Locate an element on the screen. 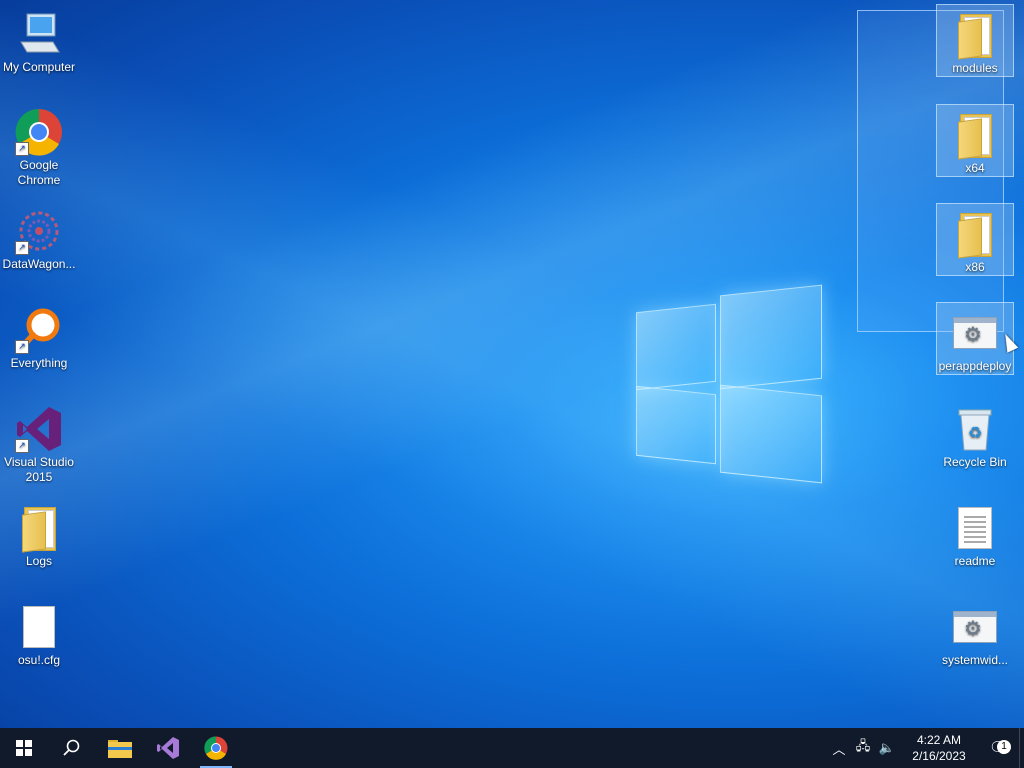 Image resolution: width=1024 pixels, height=768 pixels. chrome-icon: ↗ is located at coordinates (39, 132).